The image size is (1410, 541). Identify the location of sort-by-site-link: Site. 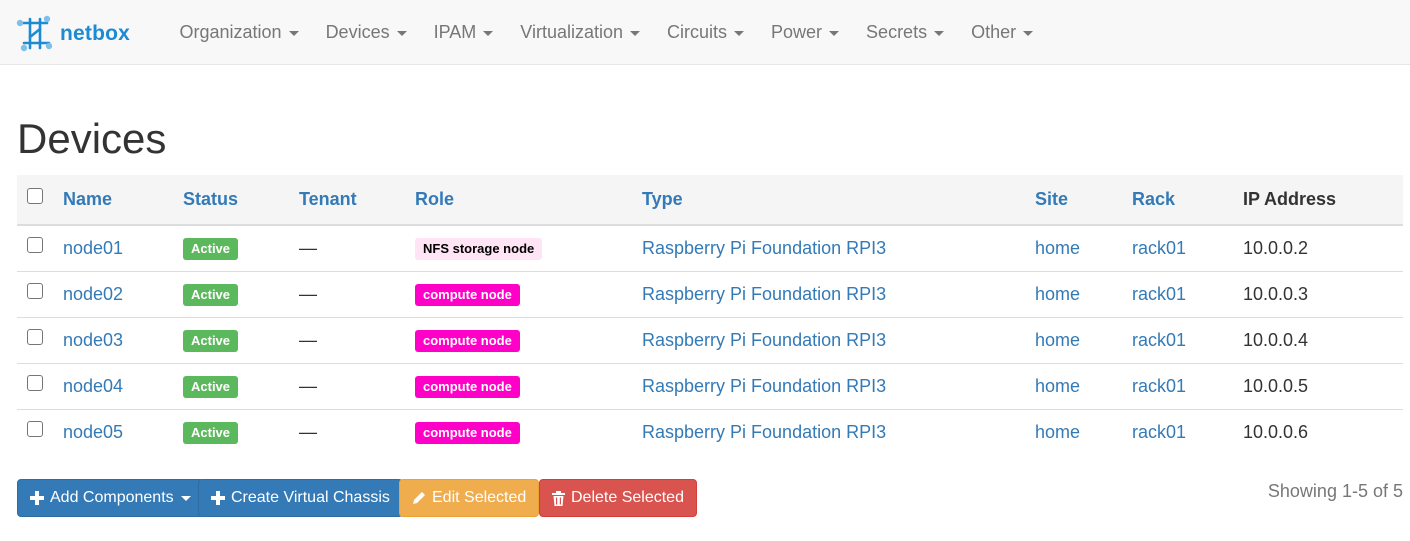
(1051, 199).